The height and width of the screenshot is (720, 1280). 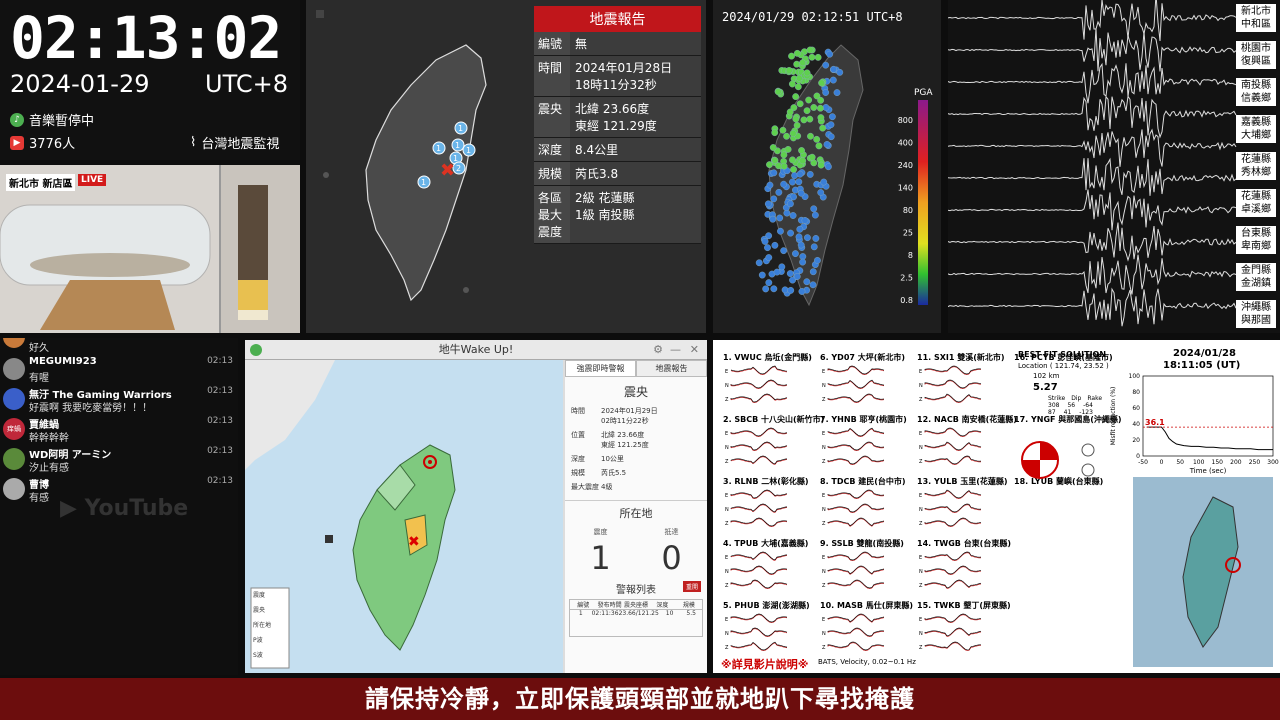 I want to click on station-town: 金湖鎮, so click(x=1256, y=283).